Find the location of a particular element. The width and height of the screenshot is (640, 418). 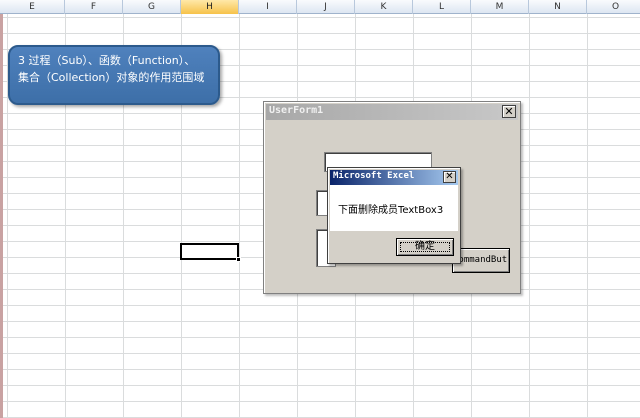

active-cell-h is located at coordinates (210, 252).